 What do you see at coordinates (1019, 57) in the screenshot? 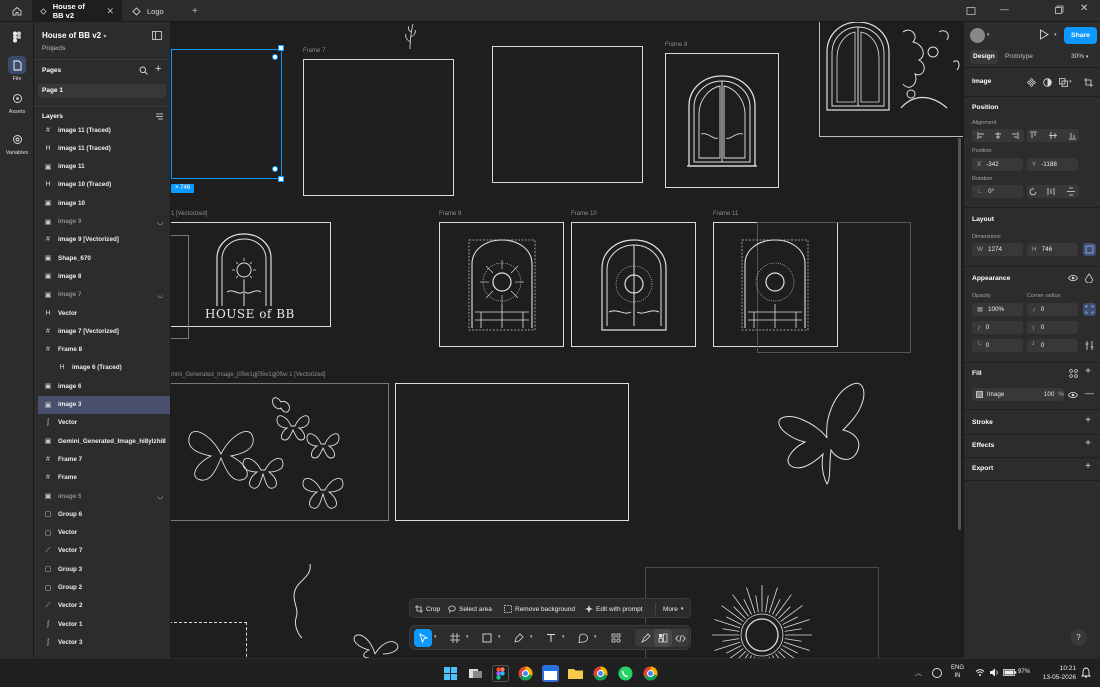
I see `tab-prototype: Prototype` at bounding box center [1019, 57].